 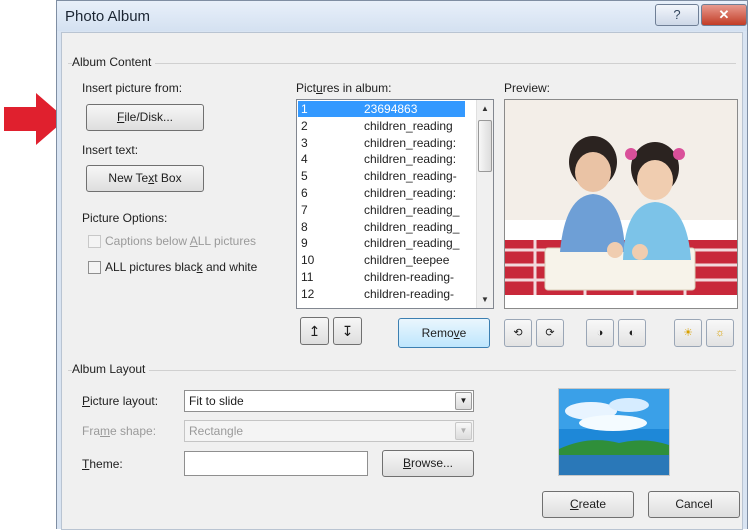 What do you see at coordinates (145, 178) in the screenshot?
I see `new-text-box-button: New Text Box` at bounding box center [145, 178].